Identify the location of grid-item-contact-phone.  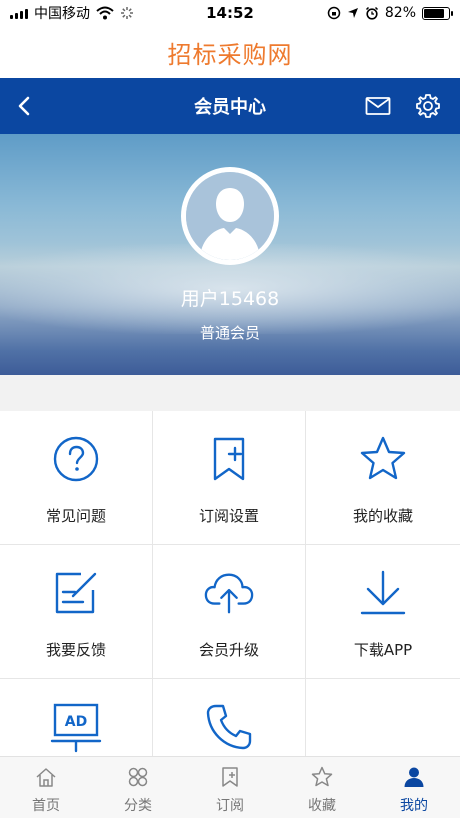
(229, 717).